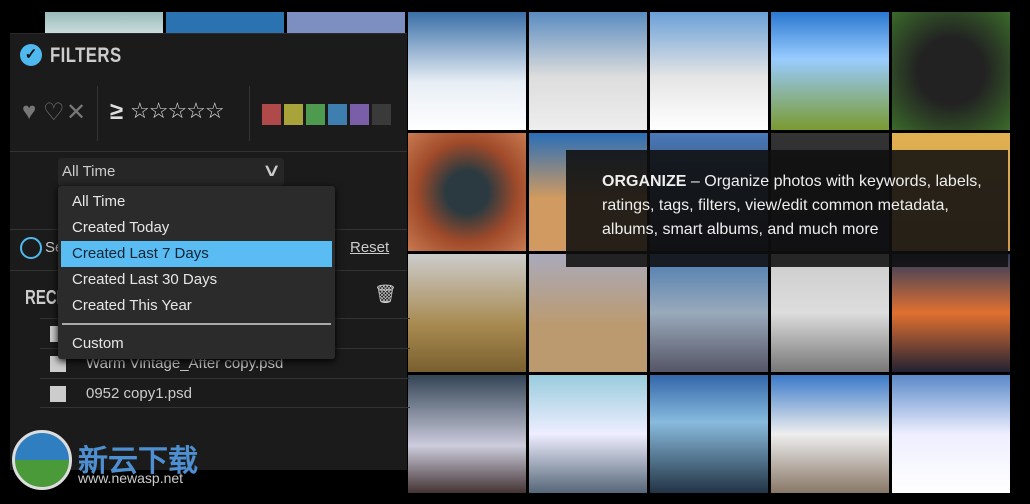 This screenshot has height=504, width=1030. I want to click on search-radio-icon, so click(31, 248).